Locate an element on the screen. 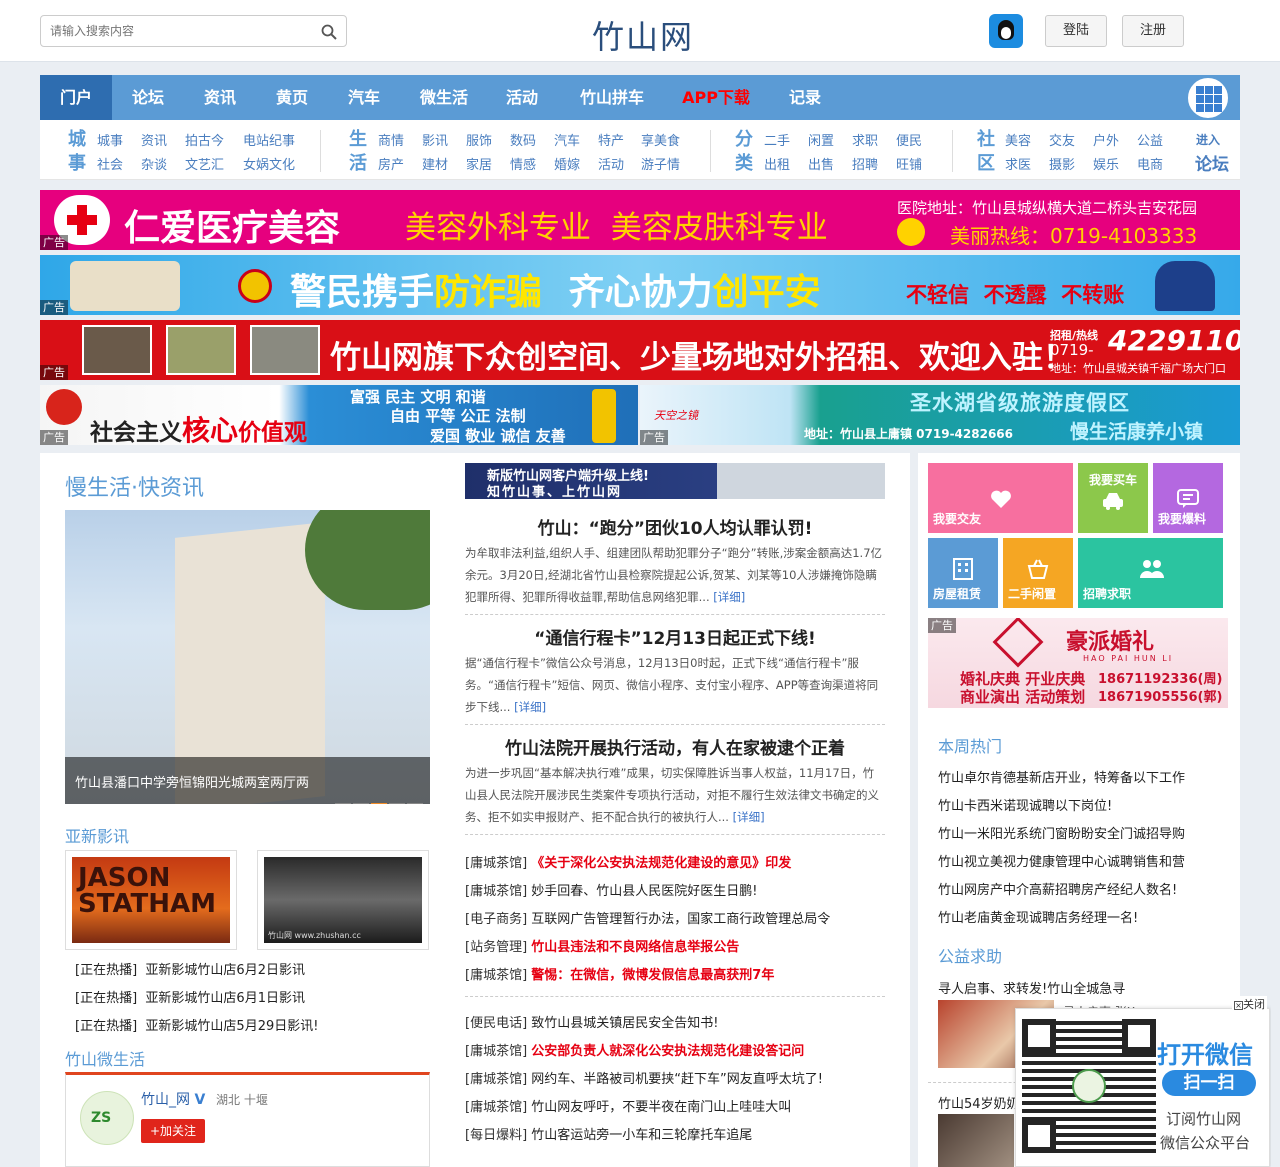 The width and height of the screenshot is (1280, 1167). subnav-link: 房产 is located at coordinates (391, 163).